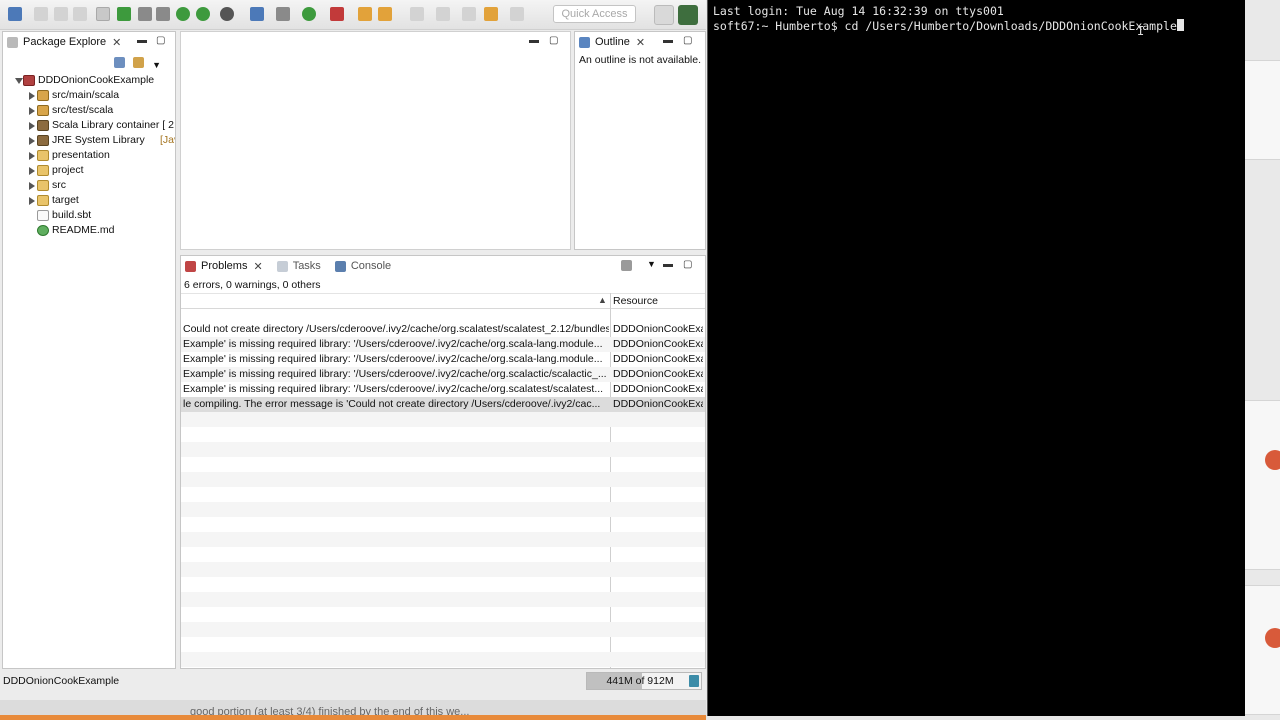  Describe the element at coordinates (145, 14) in the screenshot. I see `scala-interpreter-icon` at that location.